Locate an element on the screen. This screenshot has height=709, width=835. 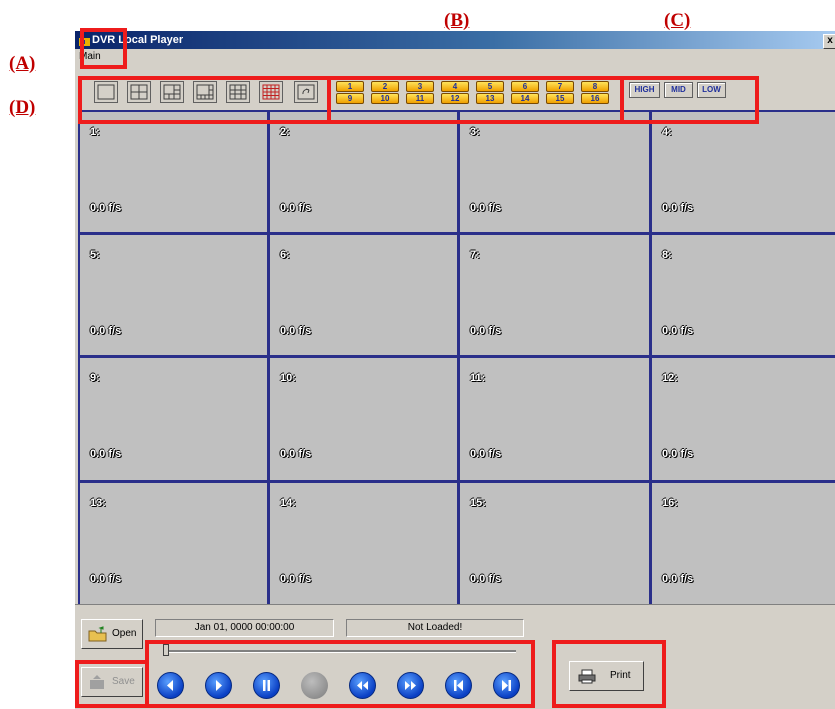
video-cell: 3: 0.0 f/s is located at coordinates (554, 172).